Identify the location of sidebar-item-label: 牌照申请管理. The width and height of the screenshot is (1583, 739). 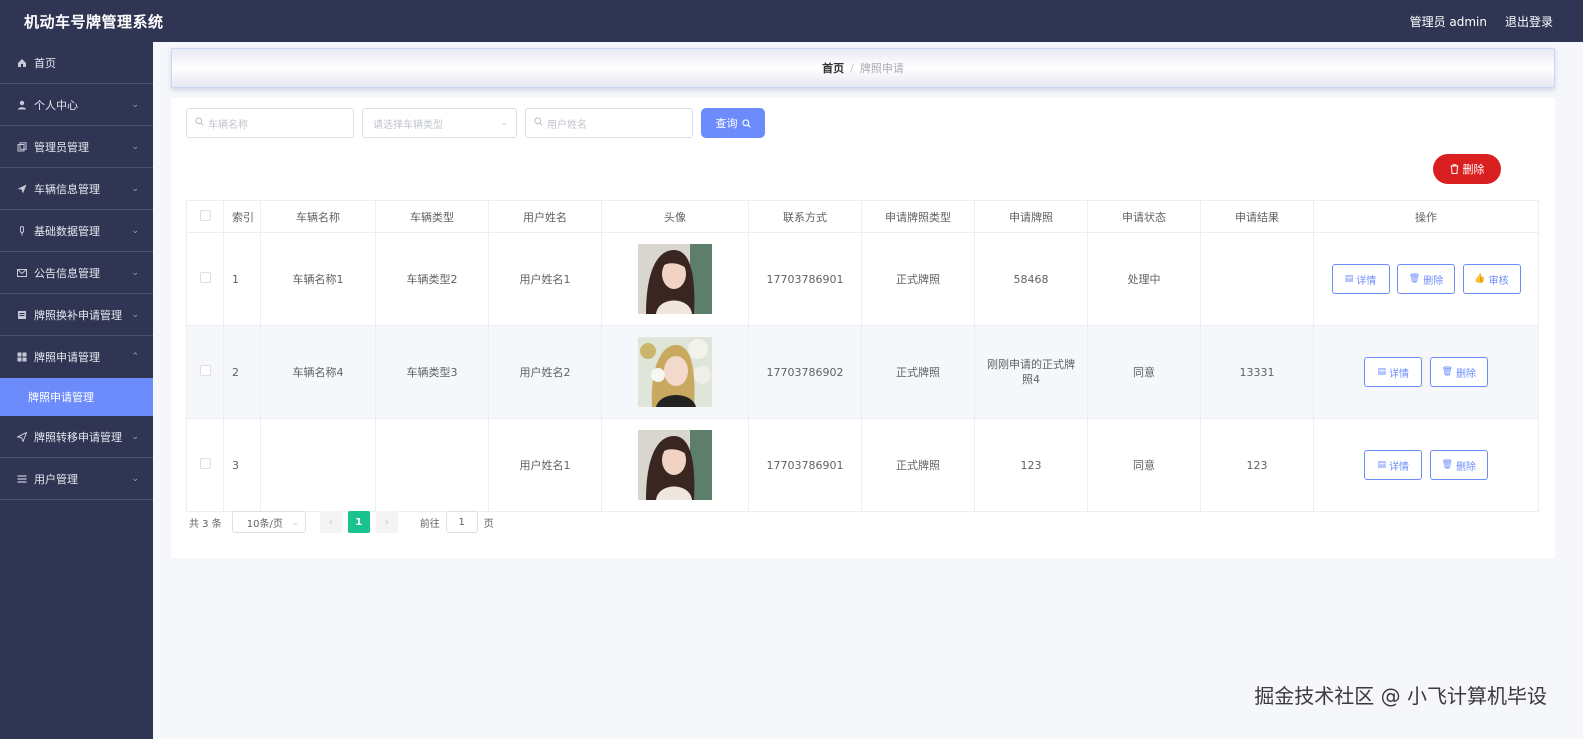
(67, 357).